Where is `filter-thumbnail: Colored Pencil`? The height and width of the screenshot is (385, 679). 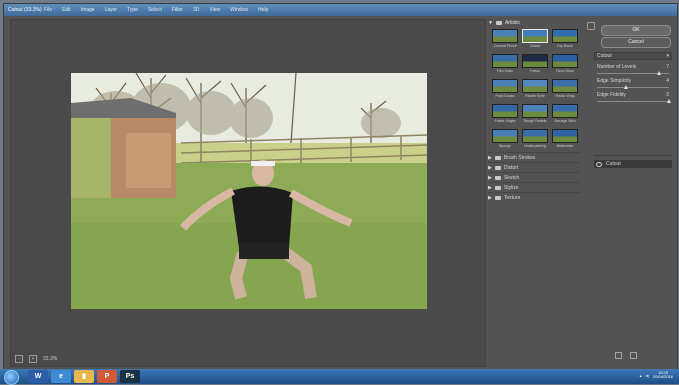
filter-thumbnail: Colored Pencil is located at coordinates (505, 38).